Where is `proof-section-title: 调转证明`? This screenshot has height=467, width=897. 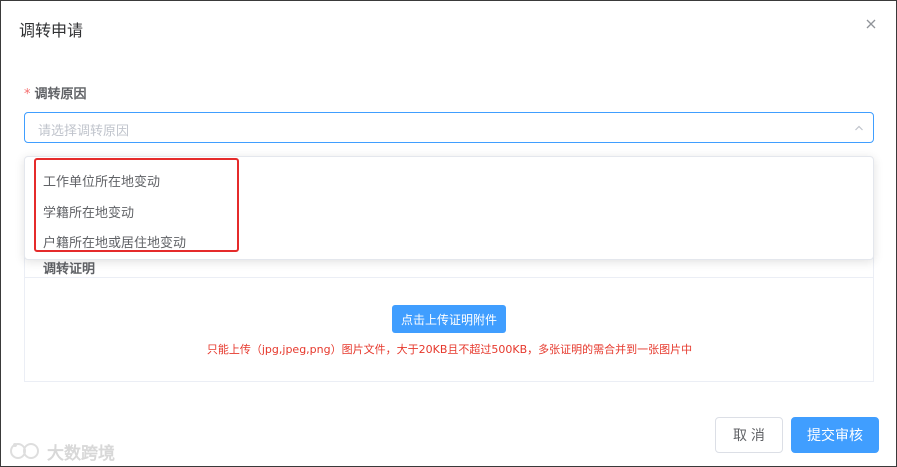 proof-section-title: 调转证明 is located at coordinates (69, 269).